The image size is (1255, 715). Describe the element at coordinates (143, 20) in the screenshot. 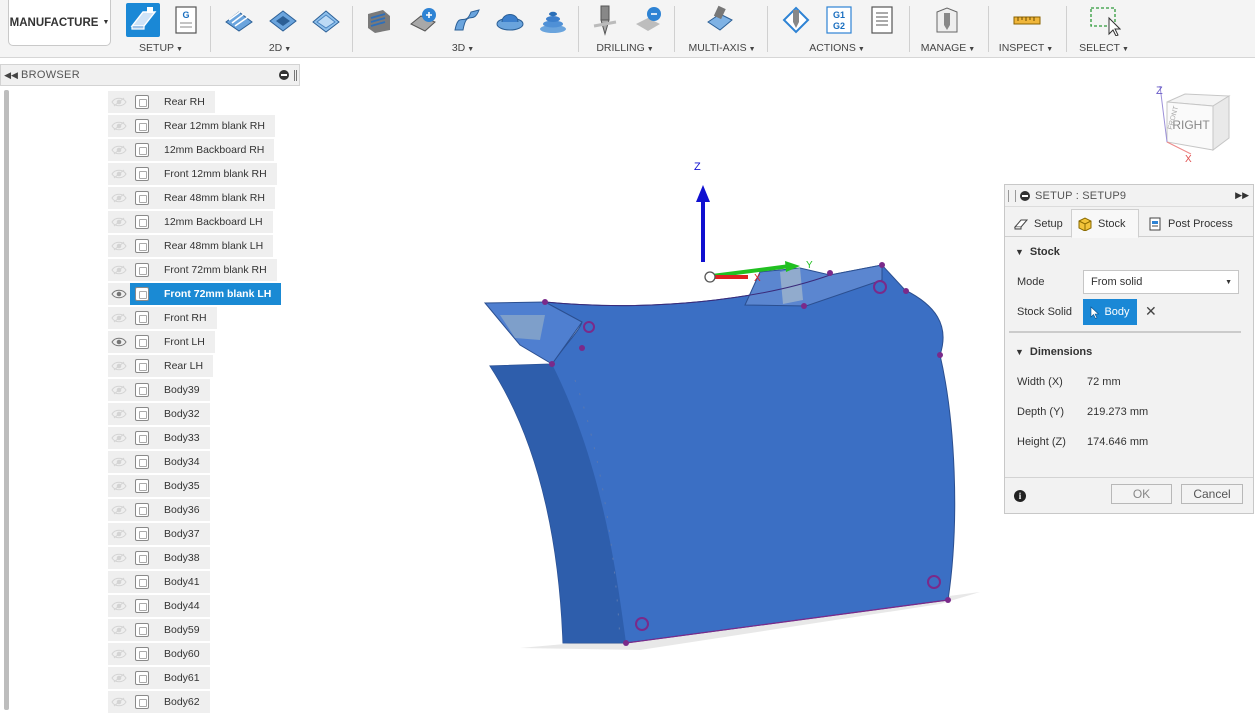

I see `new-setup-icon` at that location.